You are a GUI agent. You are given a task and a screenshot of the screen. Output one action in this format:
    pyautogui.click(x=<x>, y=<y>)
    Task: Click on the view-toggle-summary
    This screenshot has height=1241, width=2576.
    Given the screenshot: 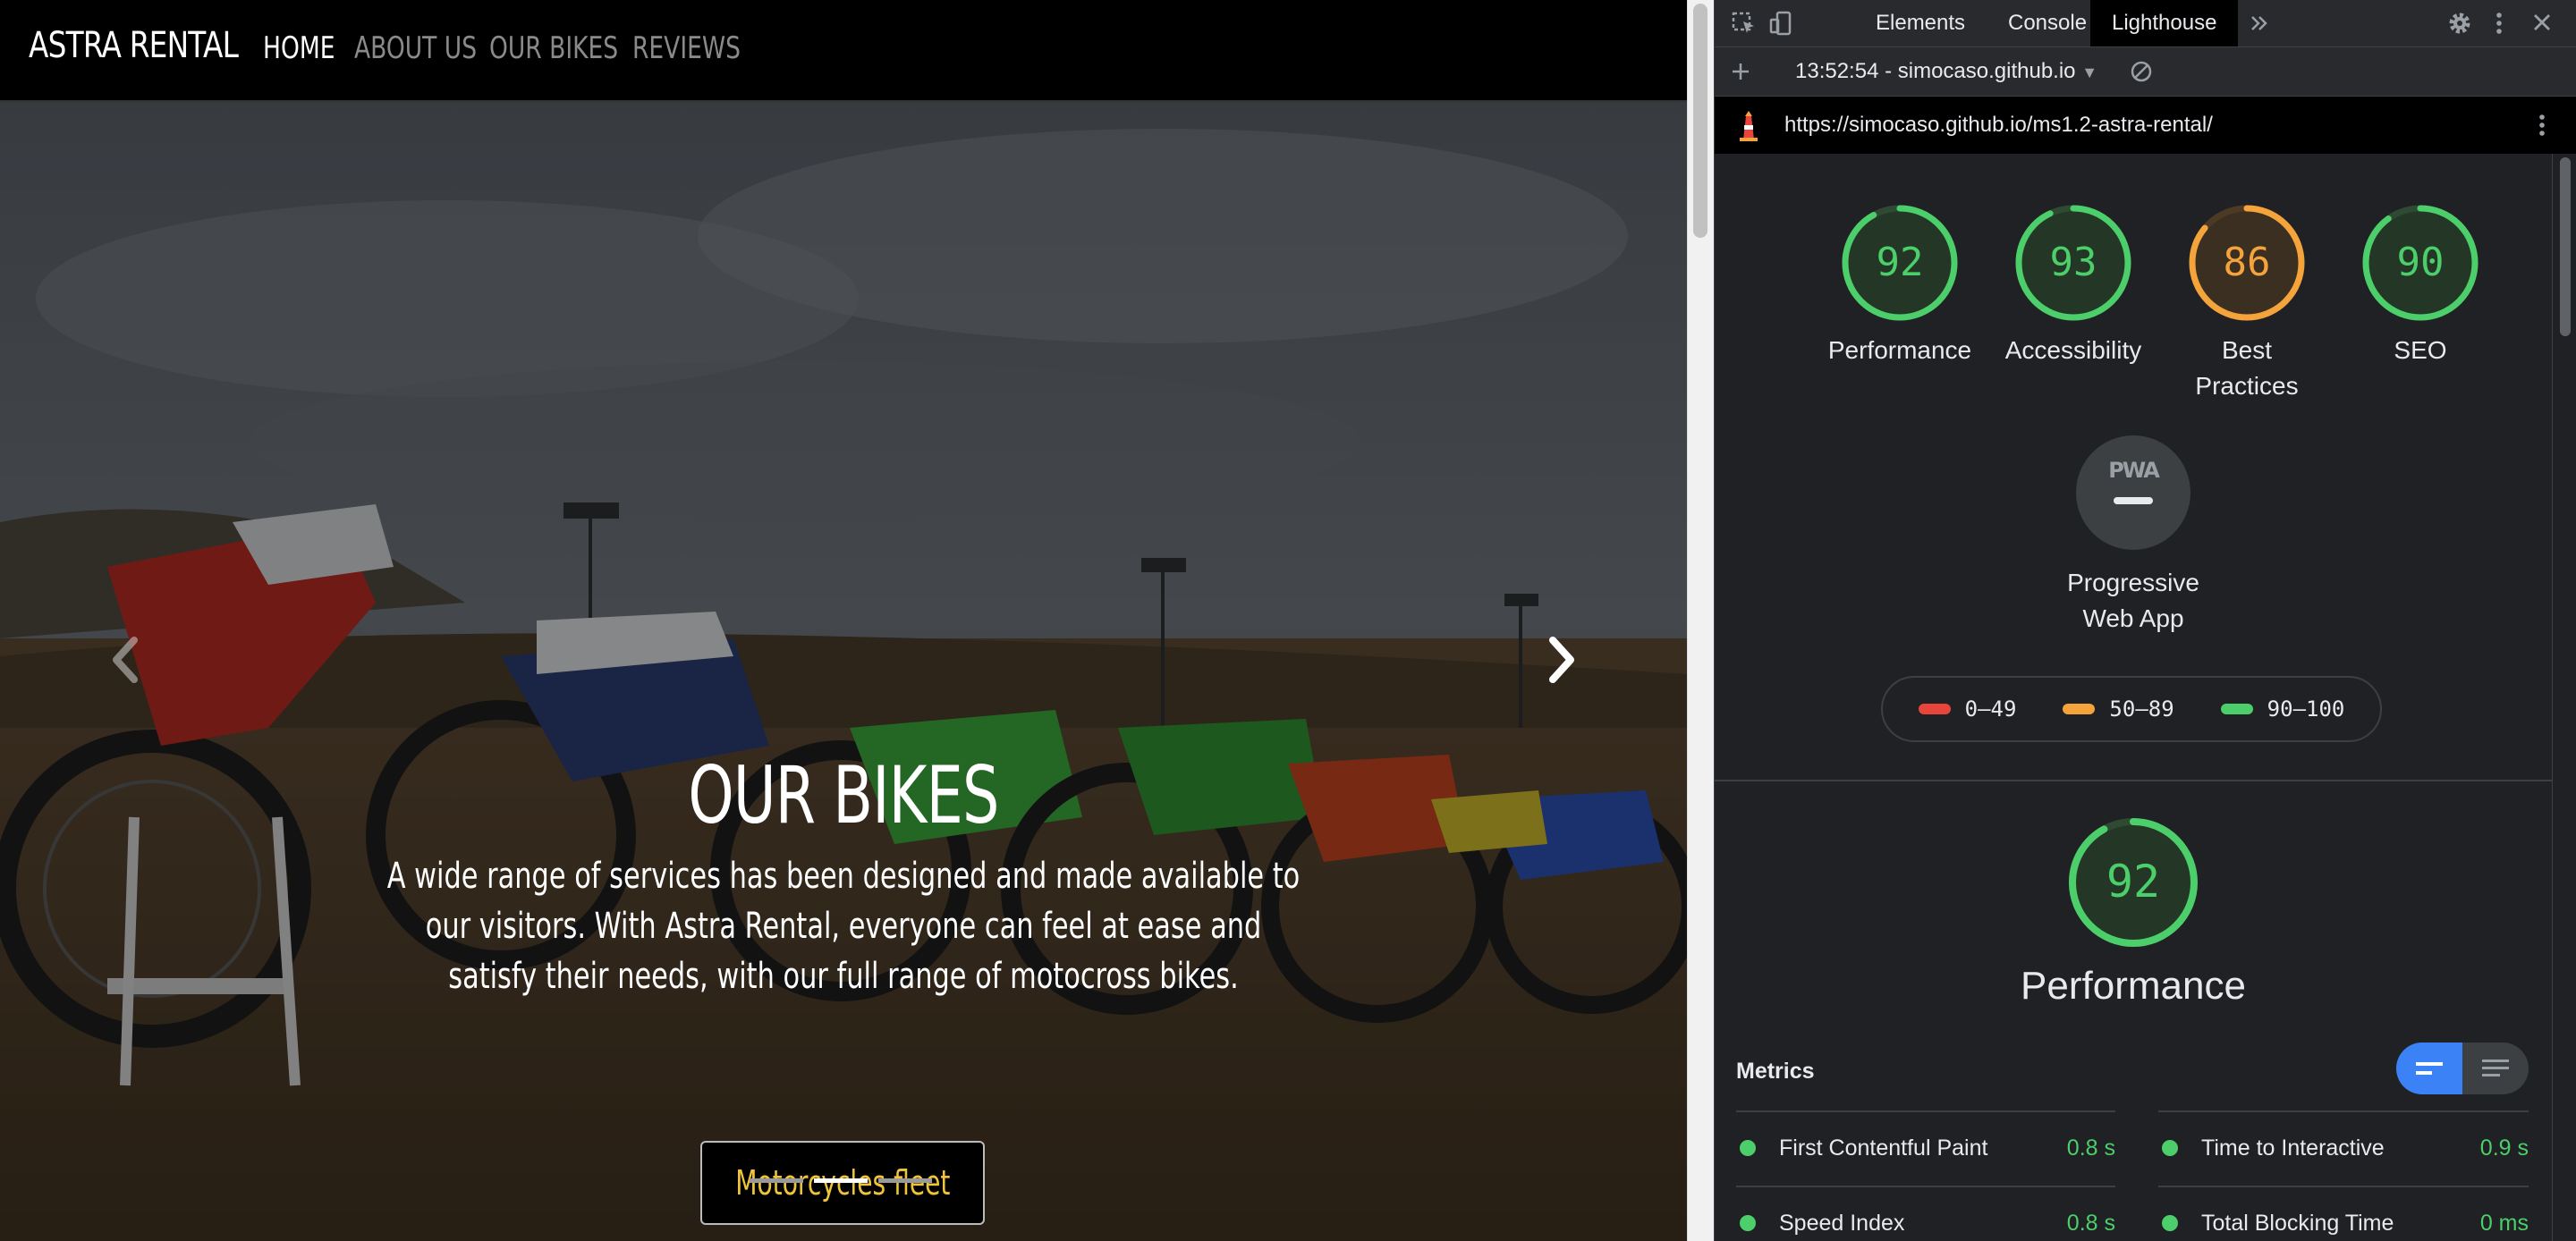 What is the action you would take?
    pyautogui.click(x=2429, y=1068)
    